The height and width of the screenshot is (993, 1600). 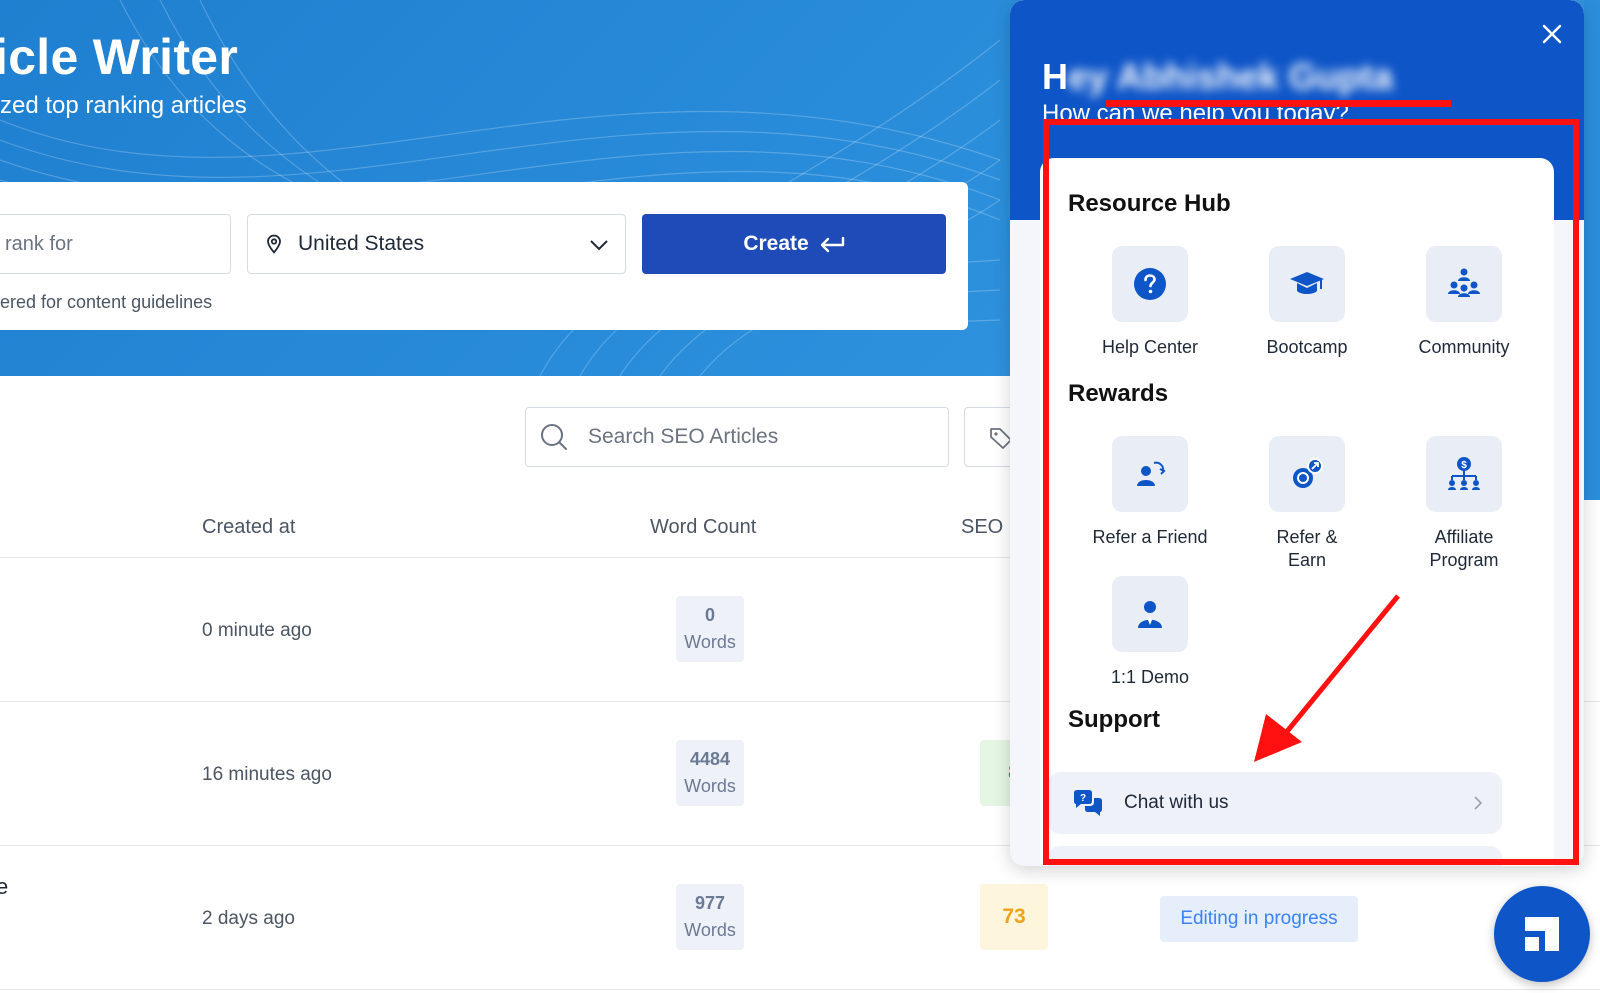 I want to click on greeting-blurred: Hey Abhishek Gupta, so click(x=1230, y=76).